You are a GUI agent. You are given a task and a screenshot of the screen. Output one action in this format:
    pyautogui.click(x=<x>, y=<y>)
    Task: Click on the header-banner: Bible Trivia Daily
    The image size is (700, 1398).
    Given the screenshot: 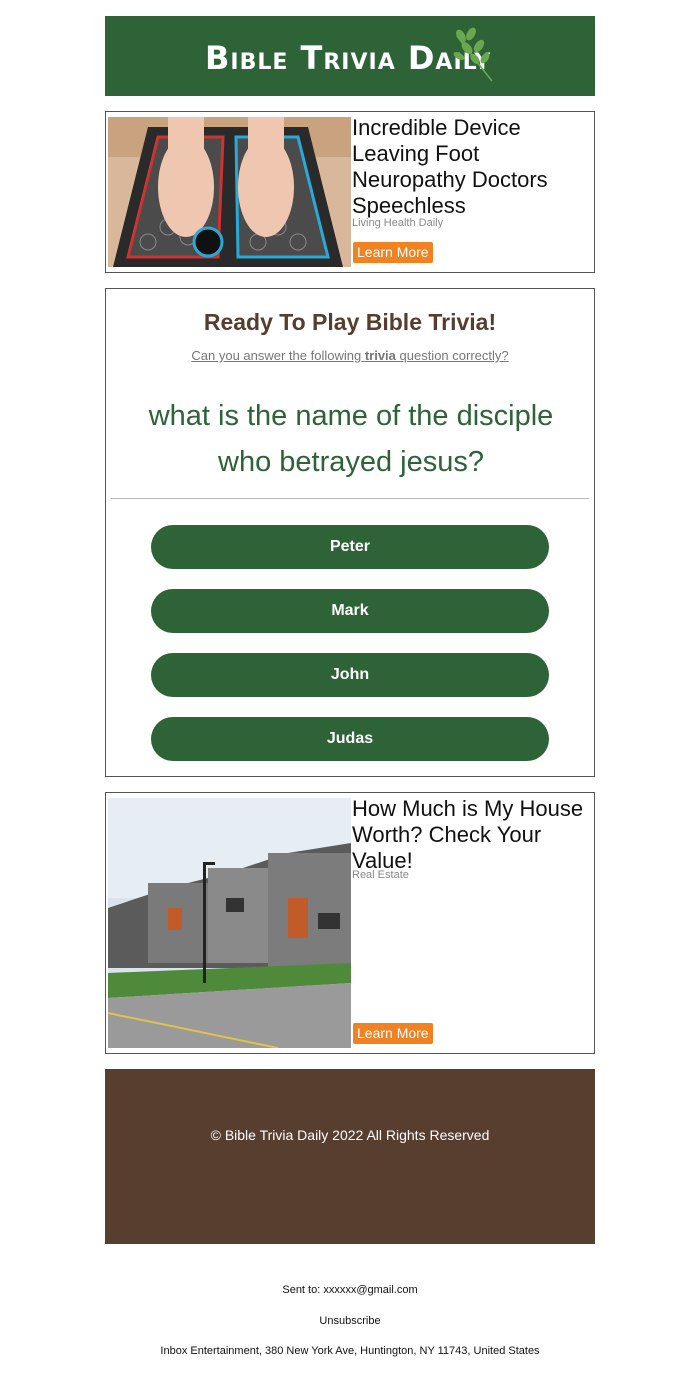 What is the action you would take?
    pyautogui.click(x=350, y=56)
    